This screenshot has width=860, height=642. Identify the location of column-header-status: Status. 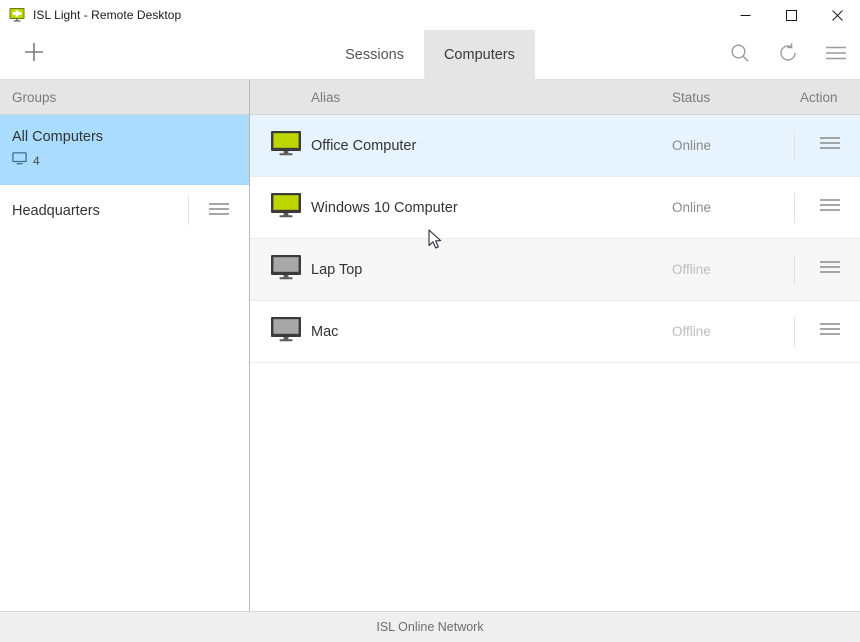
(691, 97).